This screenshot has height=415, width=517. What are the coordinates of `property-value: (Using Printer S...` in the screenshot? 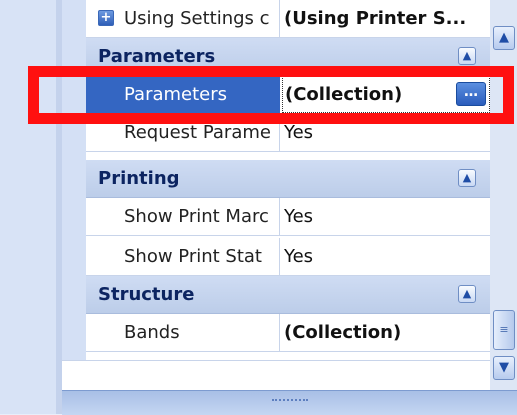 It's located at (386, 18).